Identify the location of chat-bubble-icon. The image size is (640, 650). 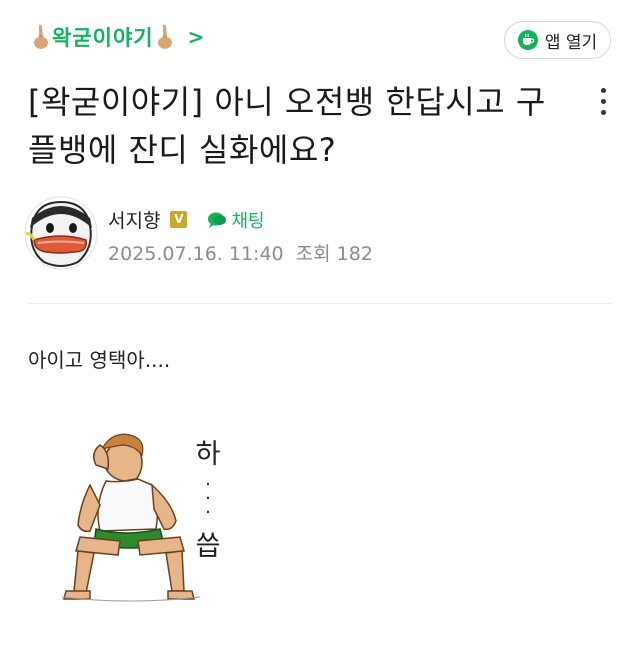
(217, 220).